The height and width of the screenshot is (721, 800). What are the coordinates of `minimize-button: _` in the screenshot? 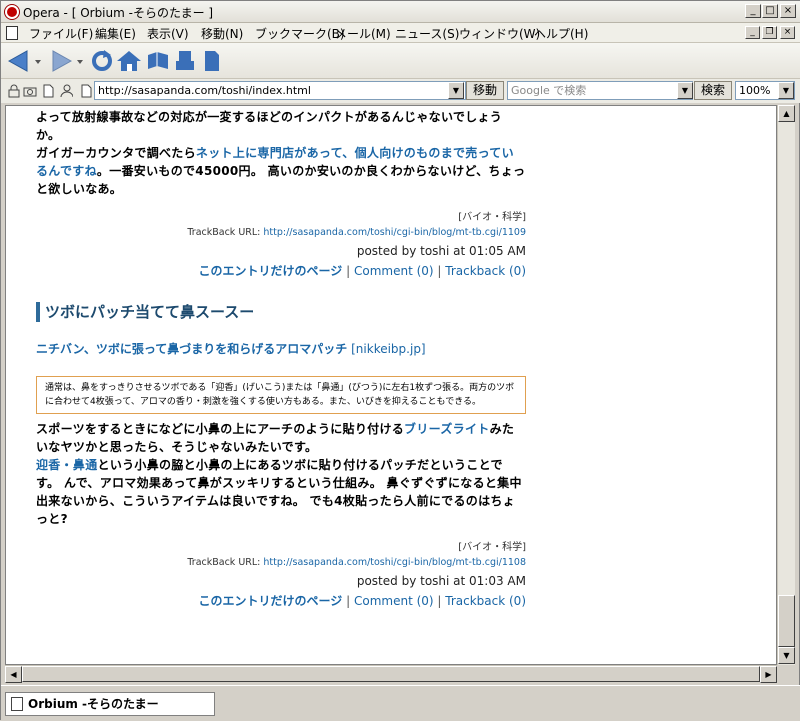 It's located at (753, 11).